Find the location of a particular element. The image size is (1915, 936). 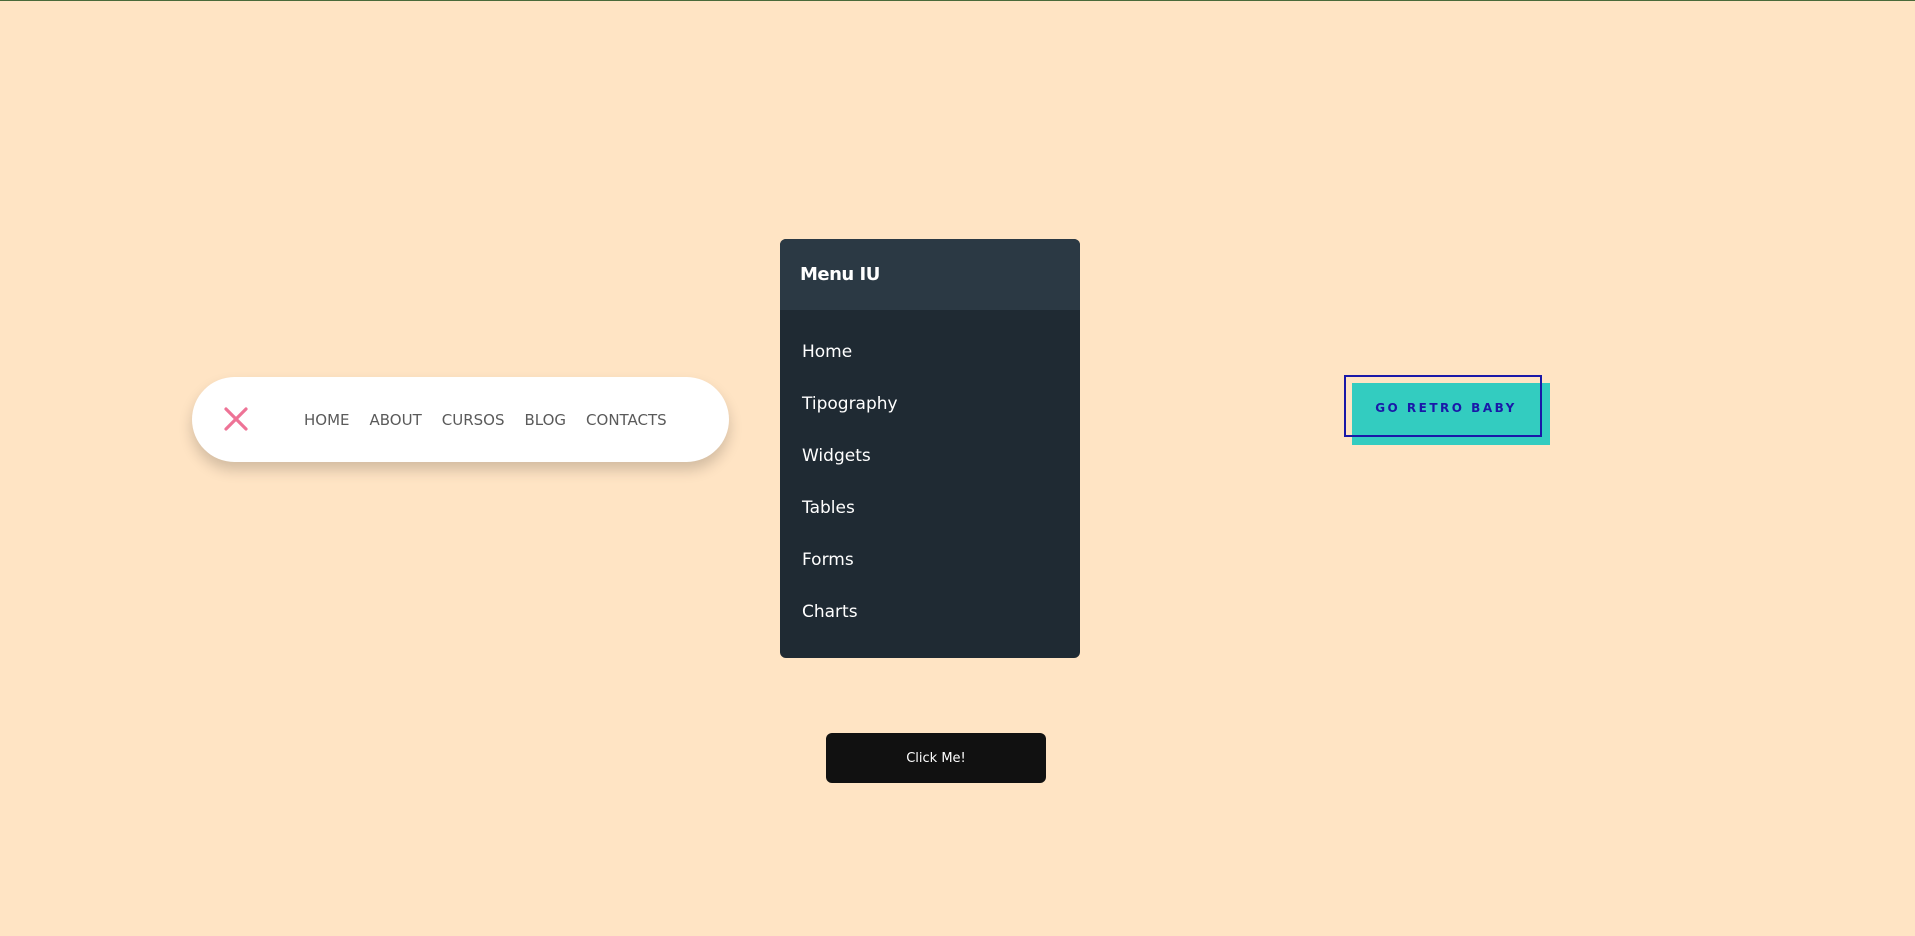

close-icon is located at coordinates (236, 419).